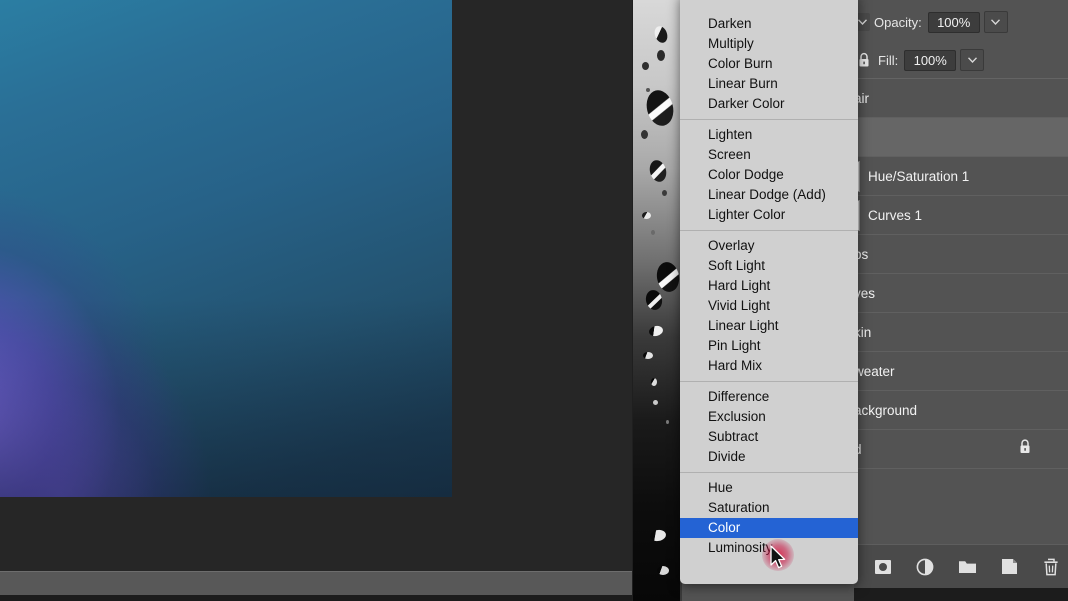  Describe the element at coordinates (769, 366) in the screenshot. I see `menu-item-hard-mix: Hard Mix` at that location.